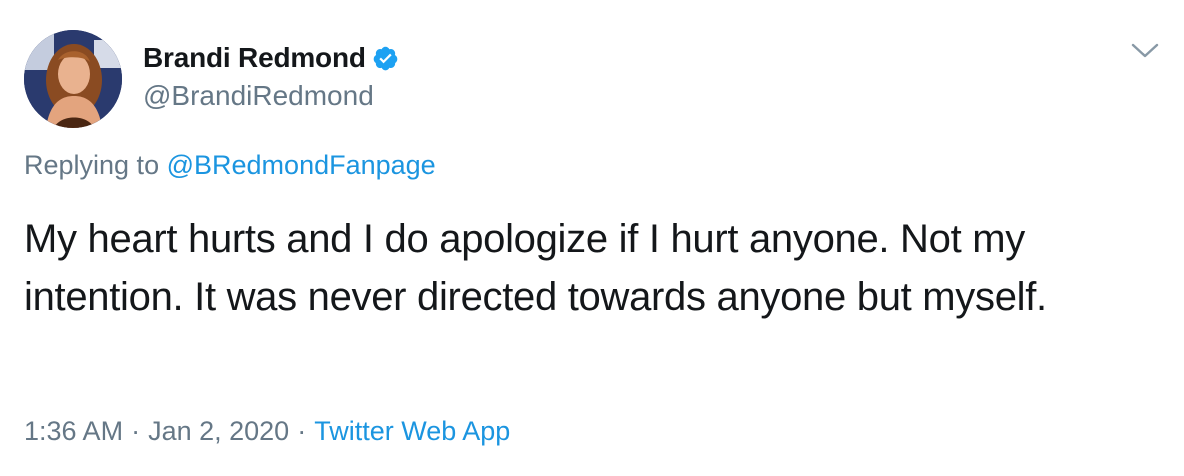 The width and height of the screenshot is (1184, 476). What do you see at coordinates (254, 58) in the screenshot?
I see `display-name: Brandi Redmond` at bounding box center [254, 58].